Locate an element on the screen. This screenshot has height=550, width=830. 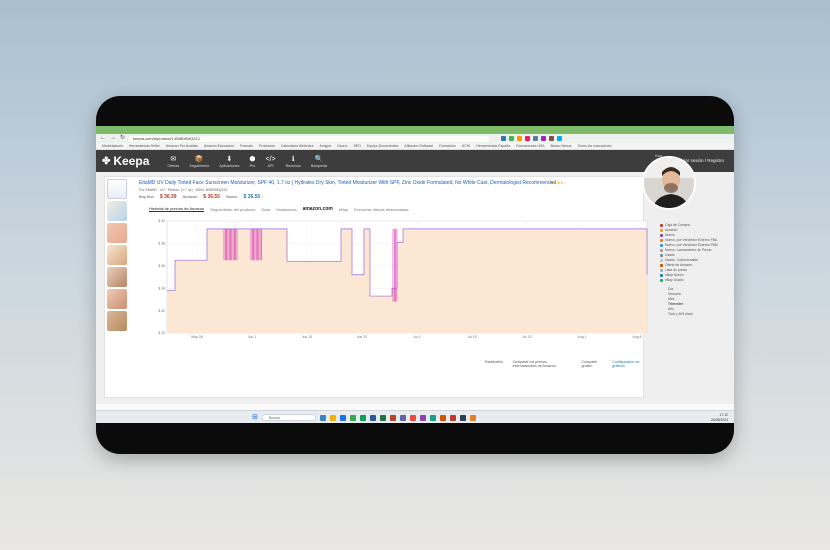
keepa-nav-item: ⬢ Pro is located at coordinates (252, 161).